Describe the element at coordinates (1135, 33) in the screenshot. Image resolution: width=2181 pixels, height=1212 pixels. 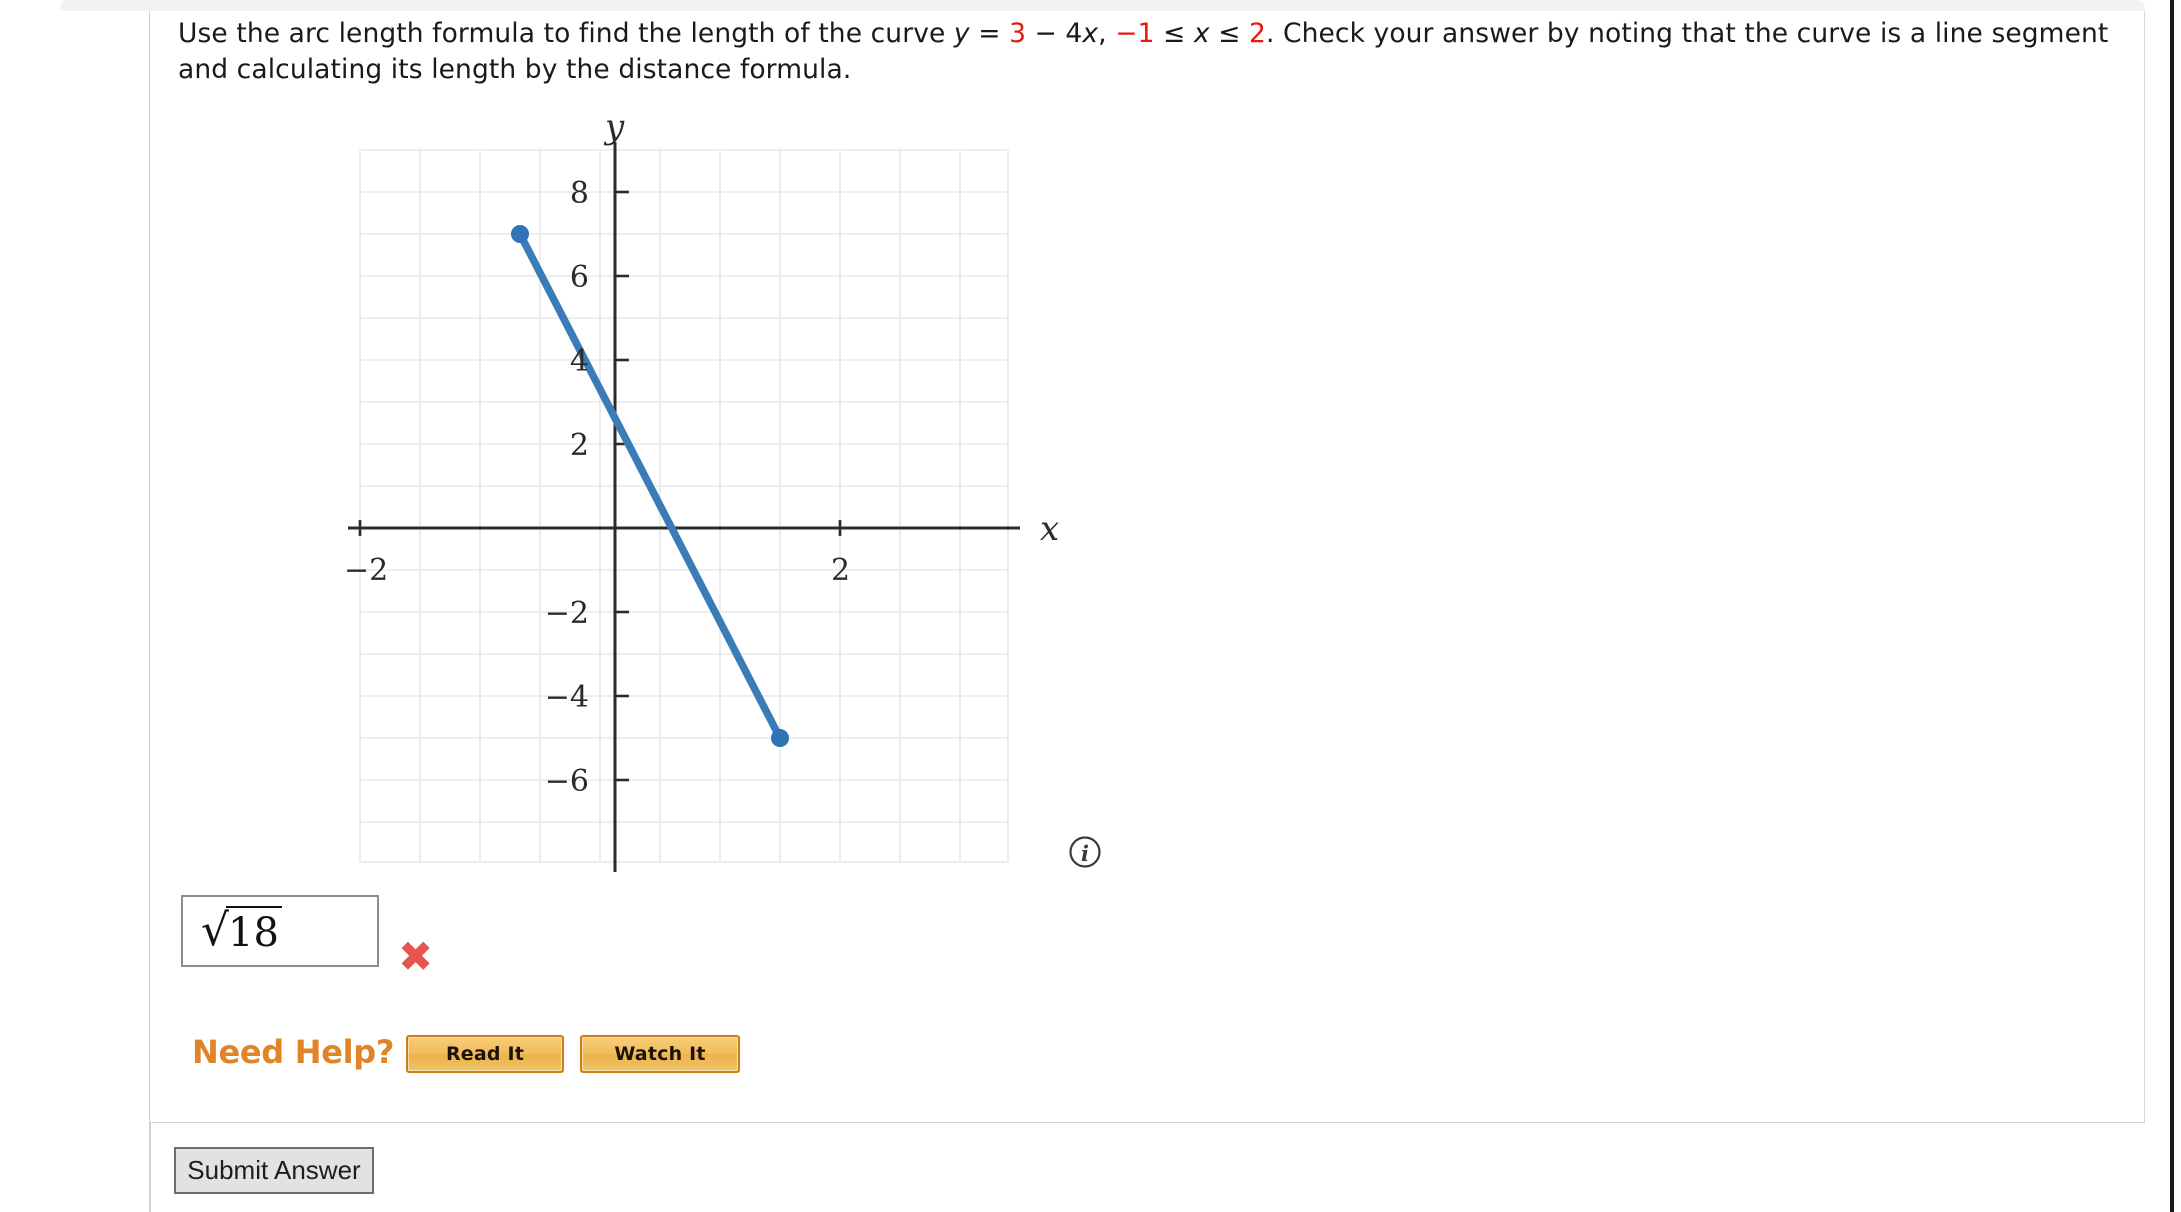
I see `question-lower-bound: −1` at that location.